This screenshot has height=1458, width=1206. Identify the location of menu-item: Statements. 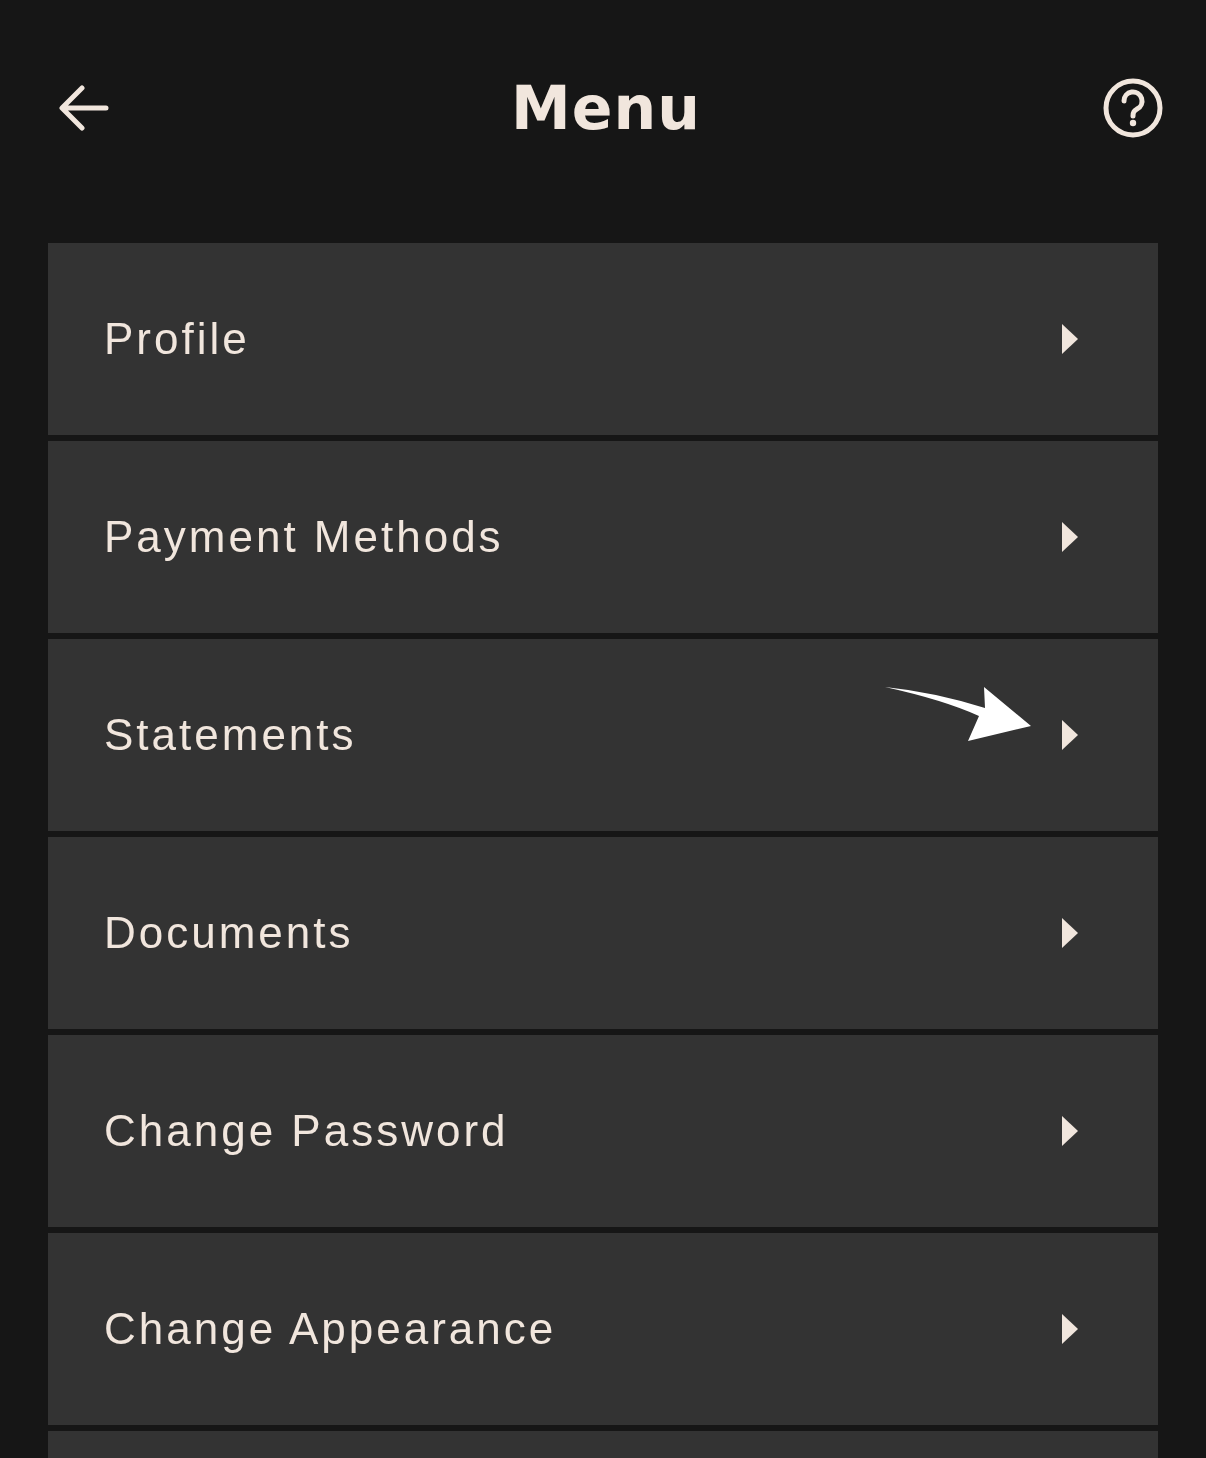
(603, 735).